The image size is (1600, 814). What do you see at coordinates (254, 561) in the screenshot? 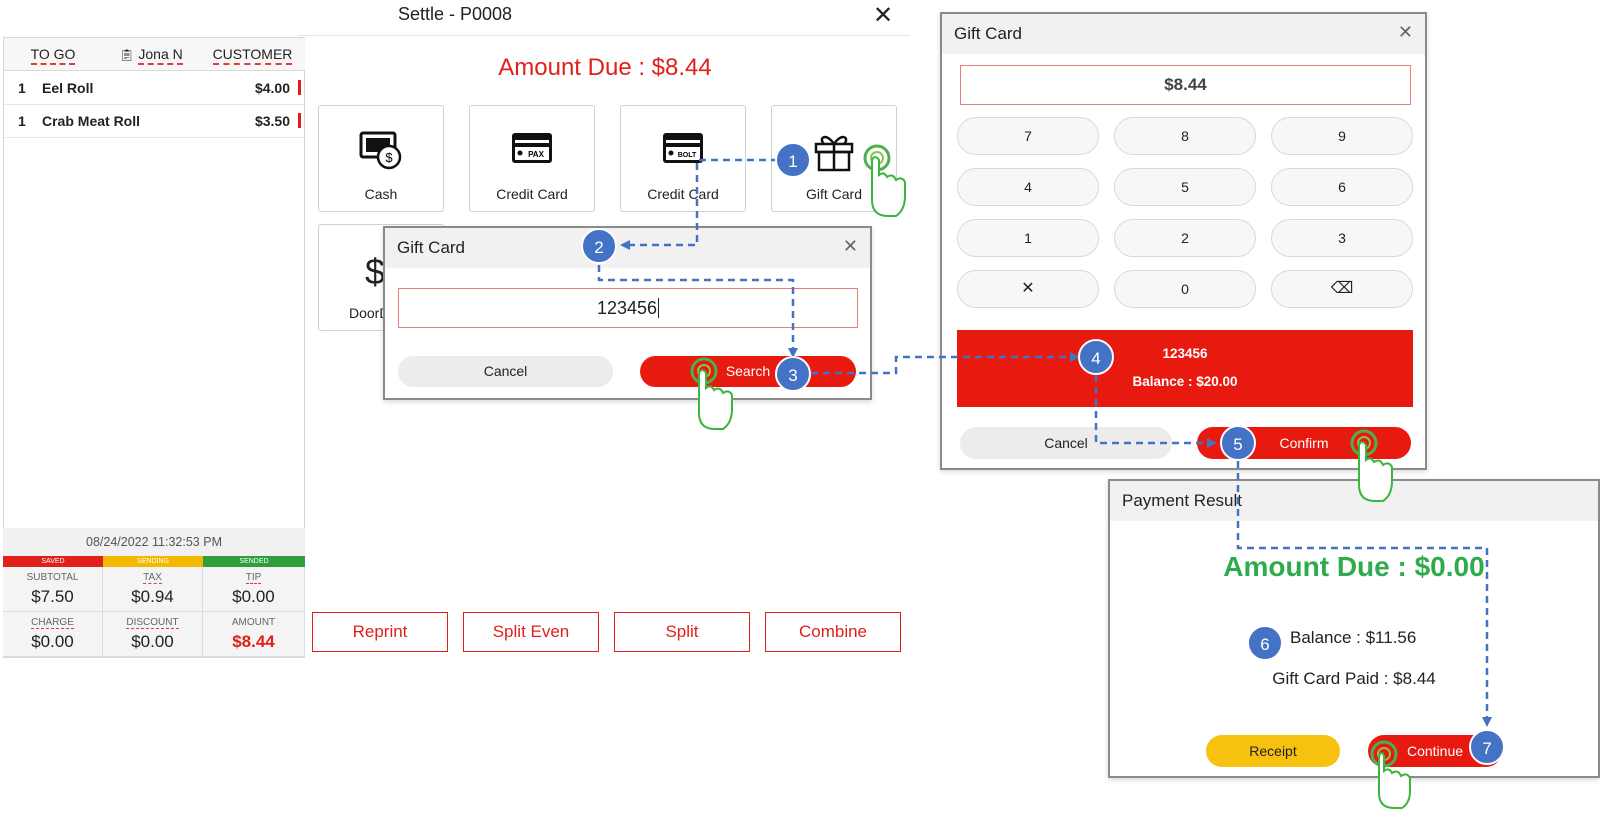
I see `status-sended: SENDED` at bounding box center [254, 561].